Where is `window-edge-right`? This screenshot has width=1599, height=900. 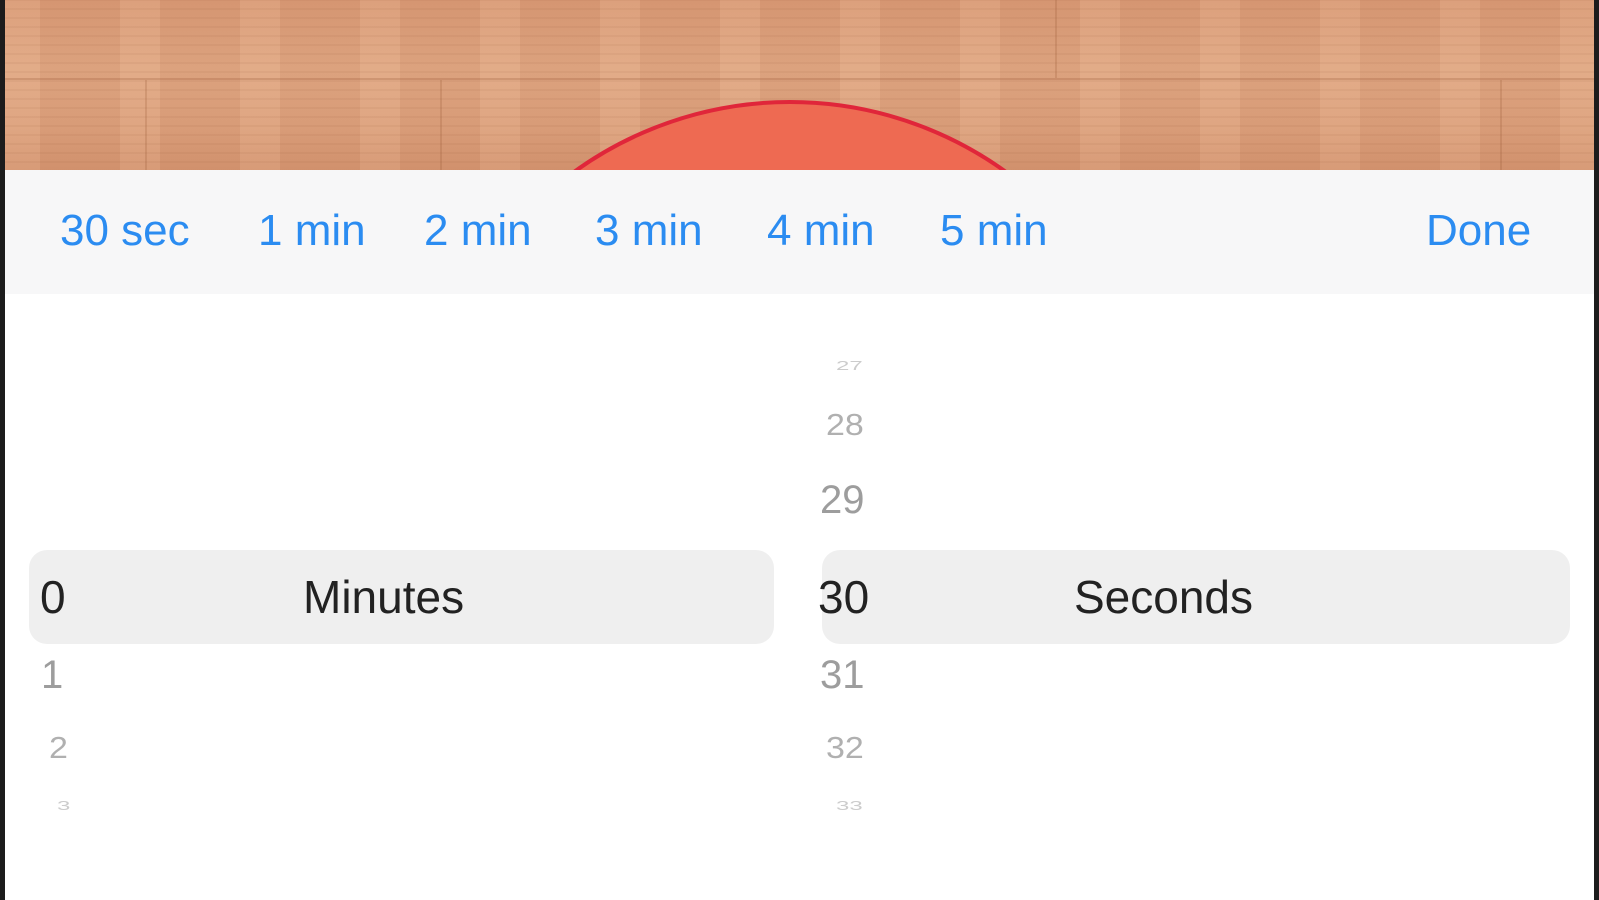
window-edge-right is located at coordinates (1596, 450).